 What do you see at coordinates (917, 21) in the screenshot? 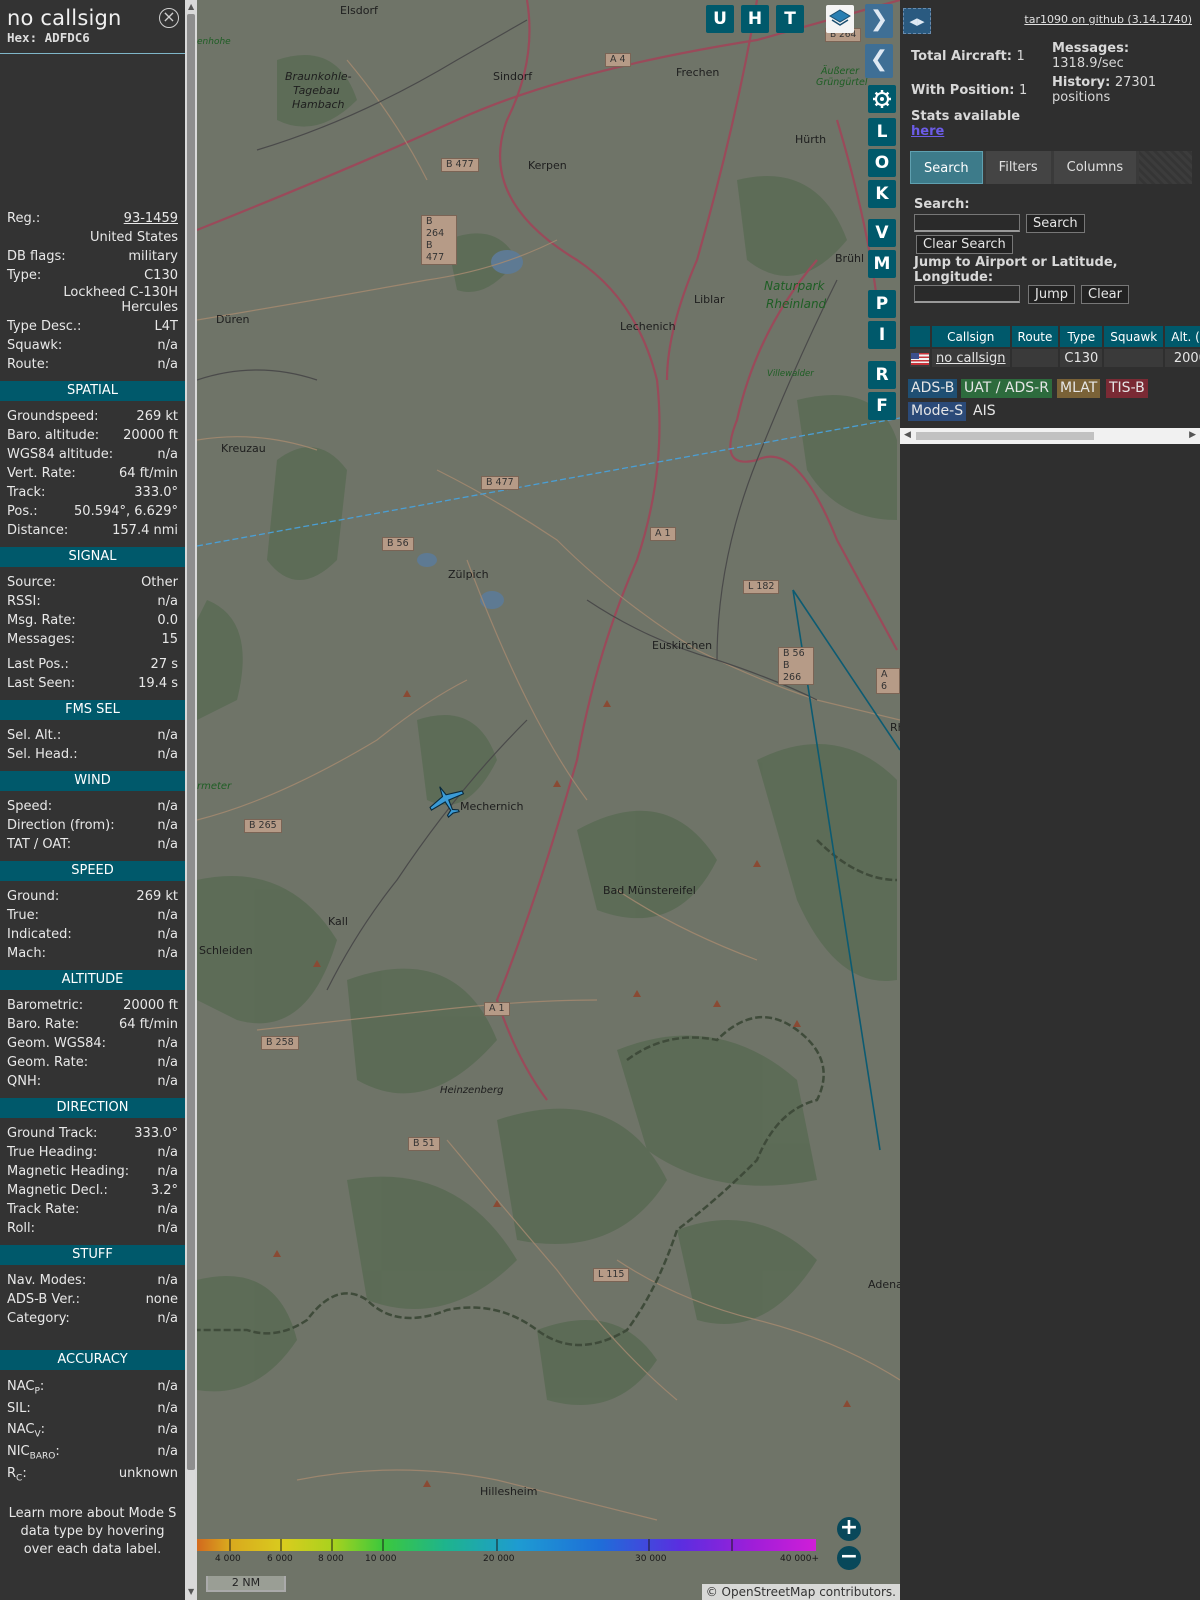
I see `toggle-sidebar-button: ◂▸` at bounding box center [917, 21].